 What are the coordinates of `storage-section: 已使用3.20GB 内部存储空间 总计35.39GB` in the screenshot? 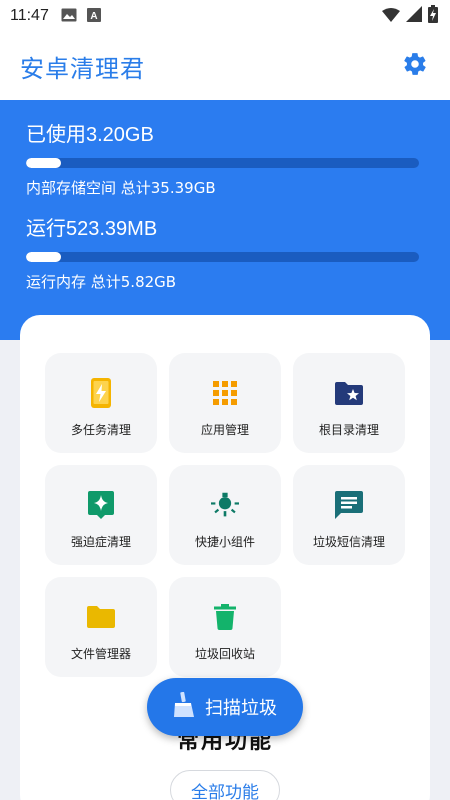 It's located at (225, 160).